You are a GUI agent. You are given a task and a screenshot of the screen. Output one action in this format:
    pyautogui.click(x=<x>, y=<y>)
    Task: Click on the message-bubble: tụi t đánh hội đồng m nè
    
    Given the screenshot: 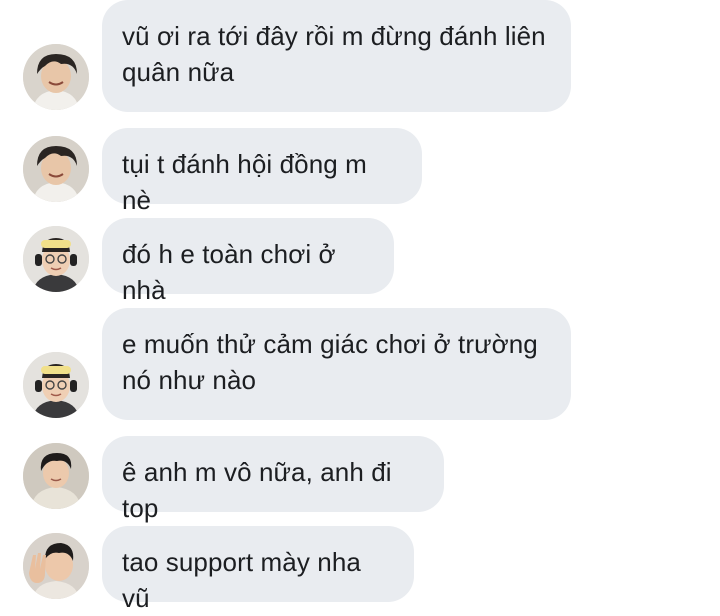 What is the action you would take?
    pyautogui.click(x=262, y=171)
    